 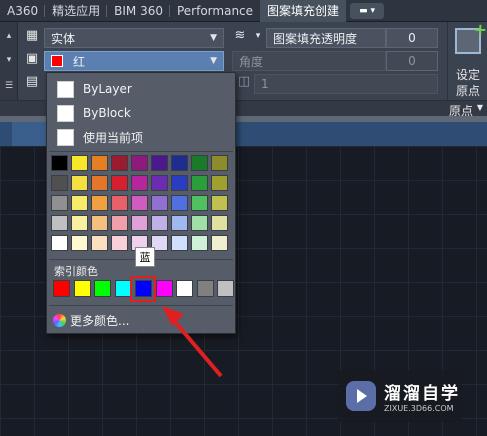 I want to click on set-origin-icon, so click(x=471, y=37).